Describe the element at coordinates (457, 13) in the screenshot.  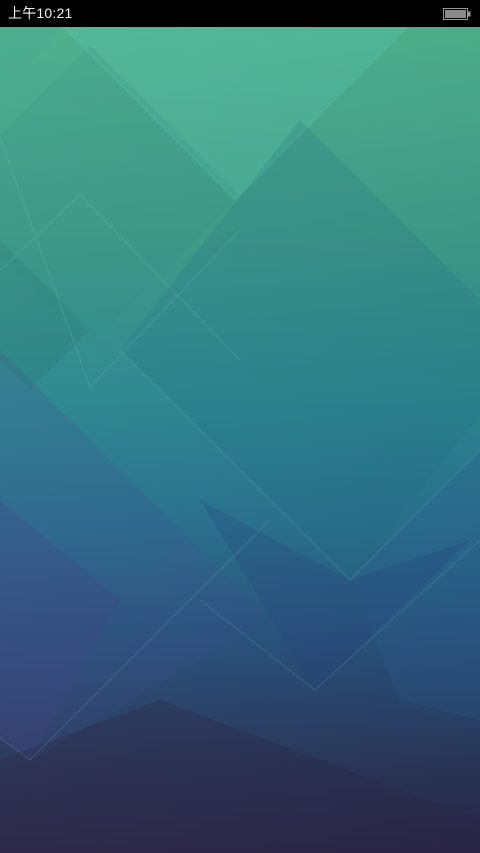
I see `battery-icon` at that location.